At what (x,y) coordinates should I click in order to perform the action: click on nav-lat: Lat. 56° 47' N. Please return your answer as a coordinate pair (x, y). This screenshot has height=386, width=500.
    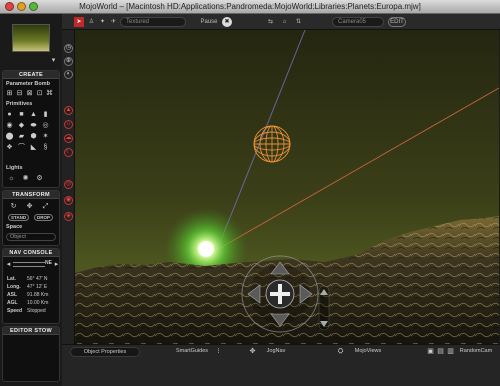
    Looking at the image, I should click on (27, 279).